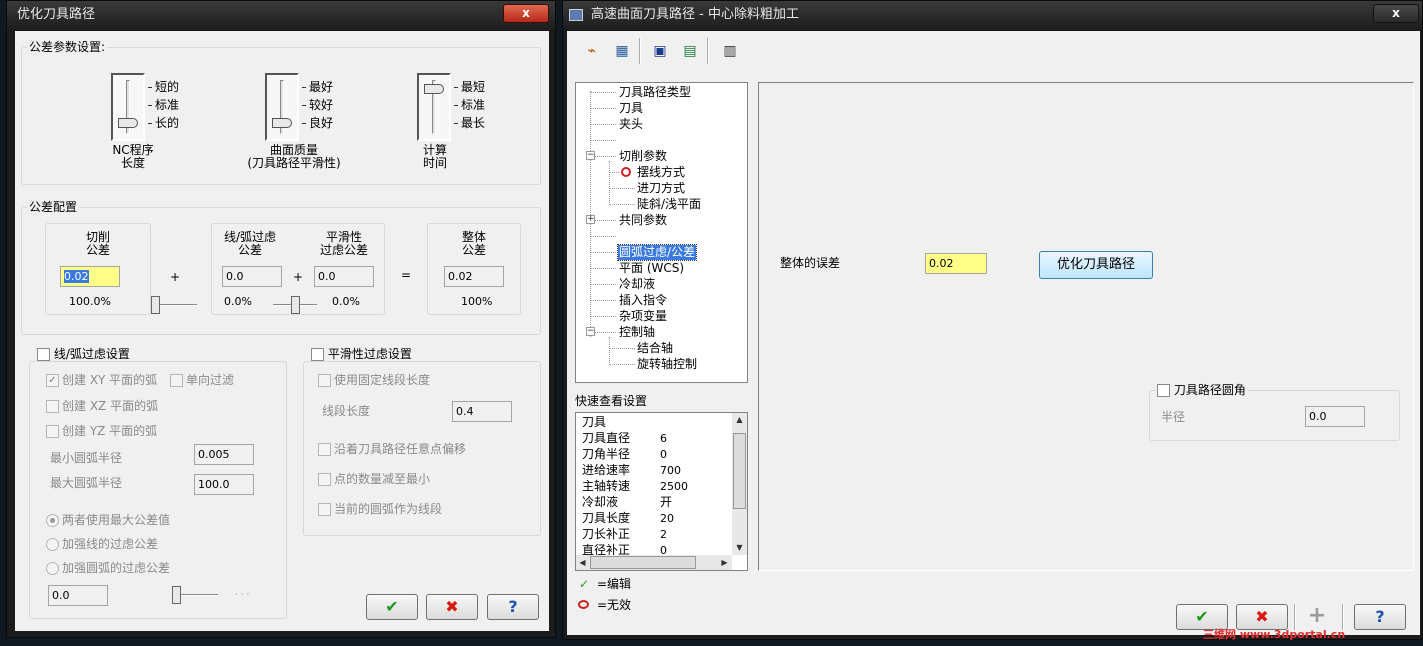 The image size is (1423, 646). I want to click on scroll-down-icon: ▼, so click(739, 547).